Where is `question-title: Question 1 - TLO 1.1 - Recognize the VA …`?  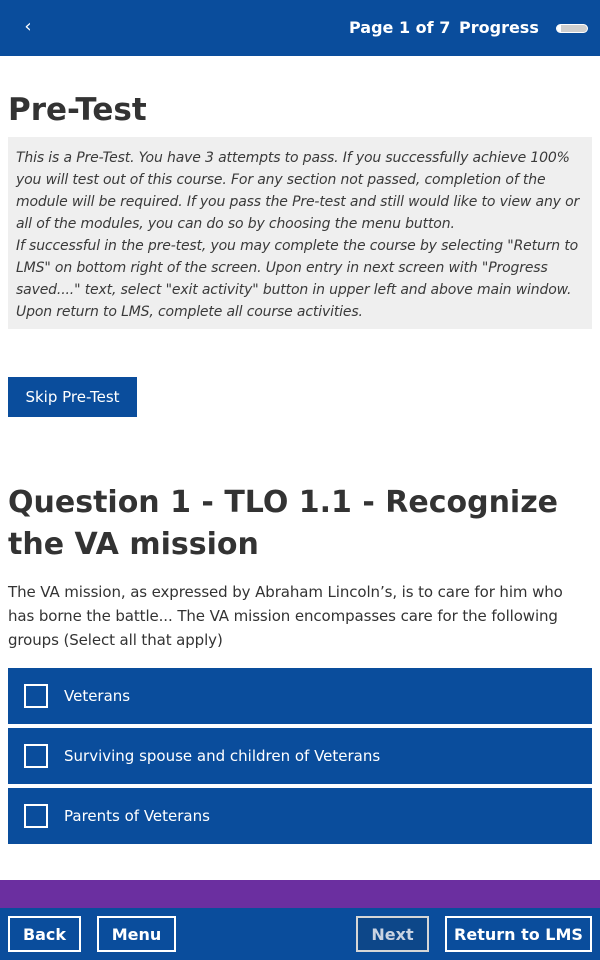
question-title: Question 1 - TLO 1.1 - Recognize the VA … is located at coordinates (283, 523).